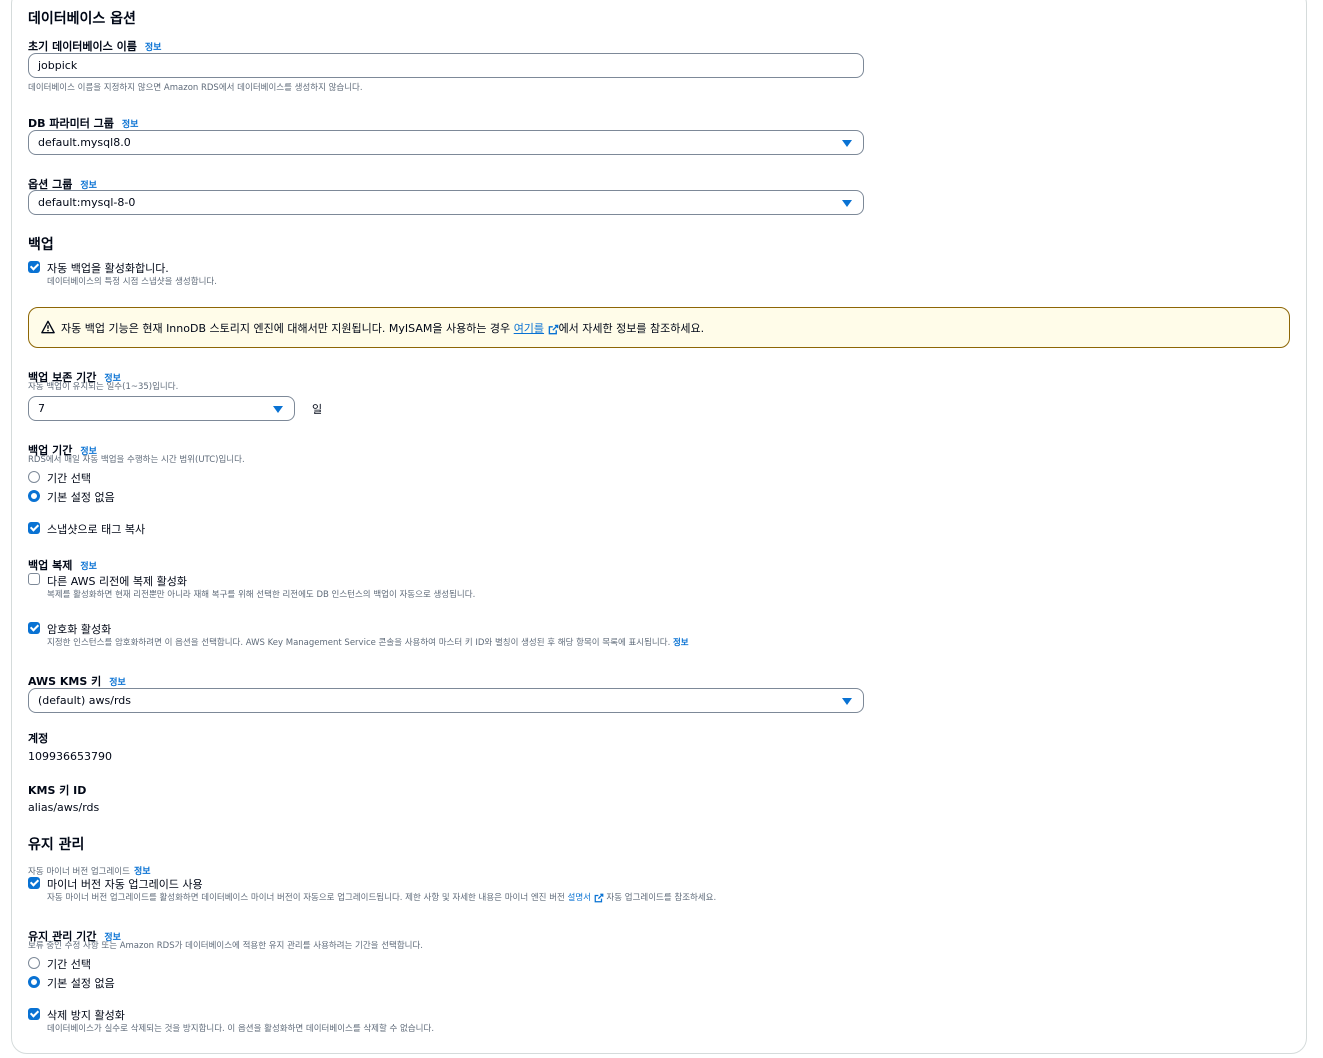 The image size is (1323, 1058). What do you see at coordinates (71, 123) in the screenshot?
I see `param-group-label: DB 파라미터 그룹` at bounding box center [71, 123].